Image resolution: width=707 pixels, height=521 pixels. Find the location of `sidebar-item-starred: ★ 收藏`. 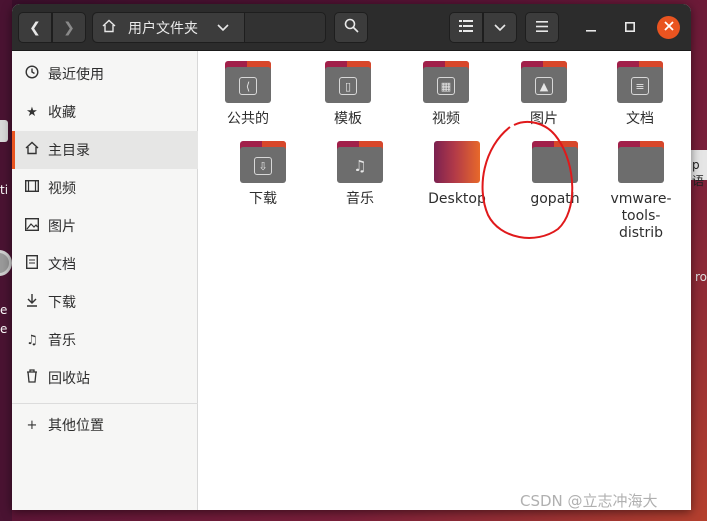

sidebar-item-starred: ★ 收藏 is located at coordinates (105, 112).